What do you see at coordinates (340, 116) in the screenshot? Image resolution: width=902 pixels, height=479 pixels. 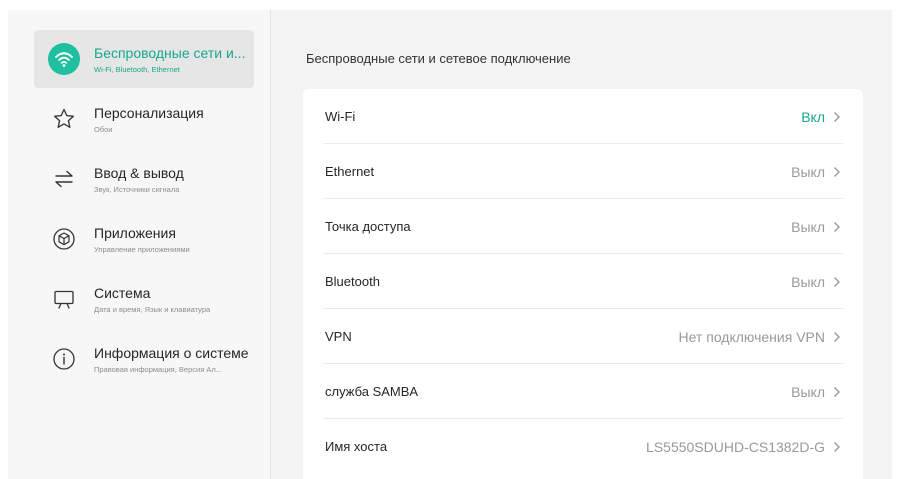 I see `setting-label: Wi-Fi` at bounding box center [340, 116].